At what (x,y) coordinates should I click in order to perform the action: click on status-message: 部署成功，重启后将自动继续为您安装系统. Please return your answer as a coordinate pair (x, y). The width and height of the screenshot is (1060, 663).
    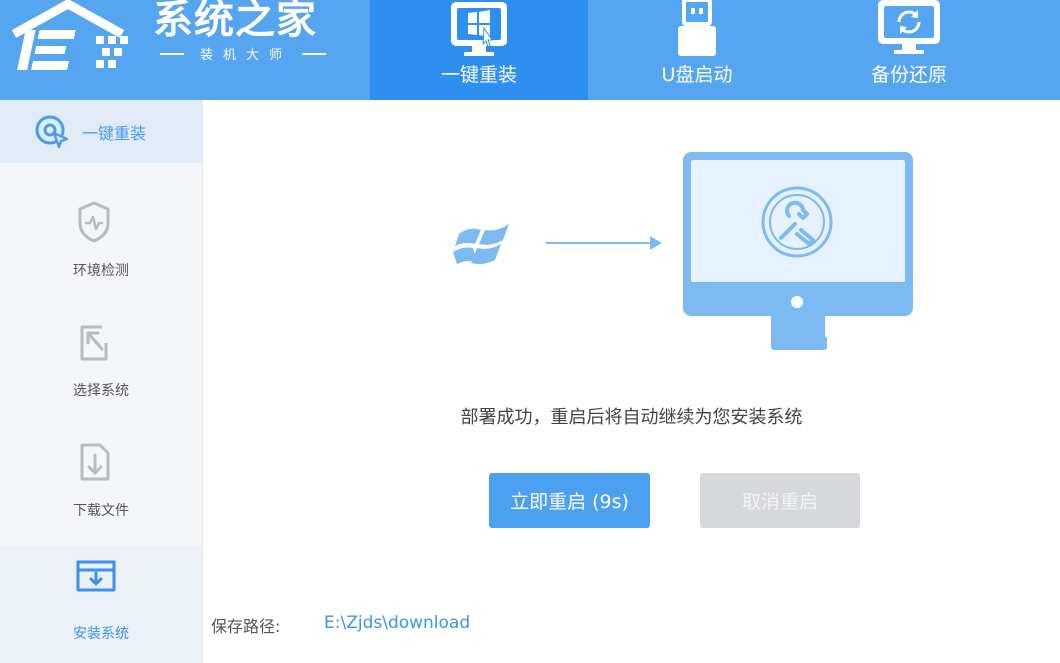
    Looking at the image, I should click on (631, 417).